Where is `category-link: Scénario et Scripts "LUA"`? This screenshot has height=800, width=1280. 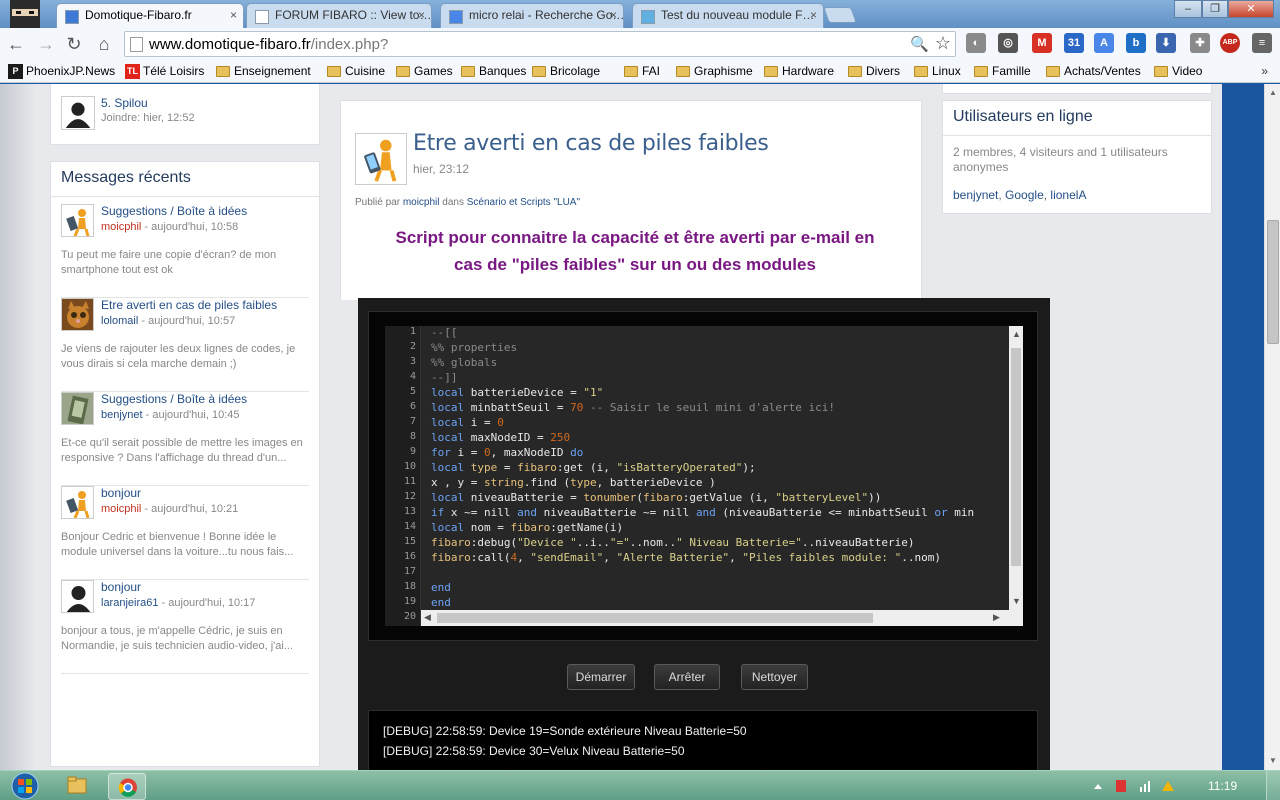 category-link: Scénario et Scripts "LUA" is located at coordinates (523, 202).